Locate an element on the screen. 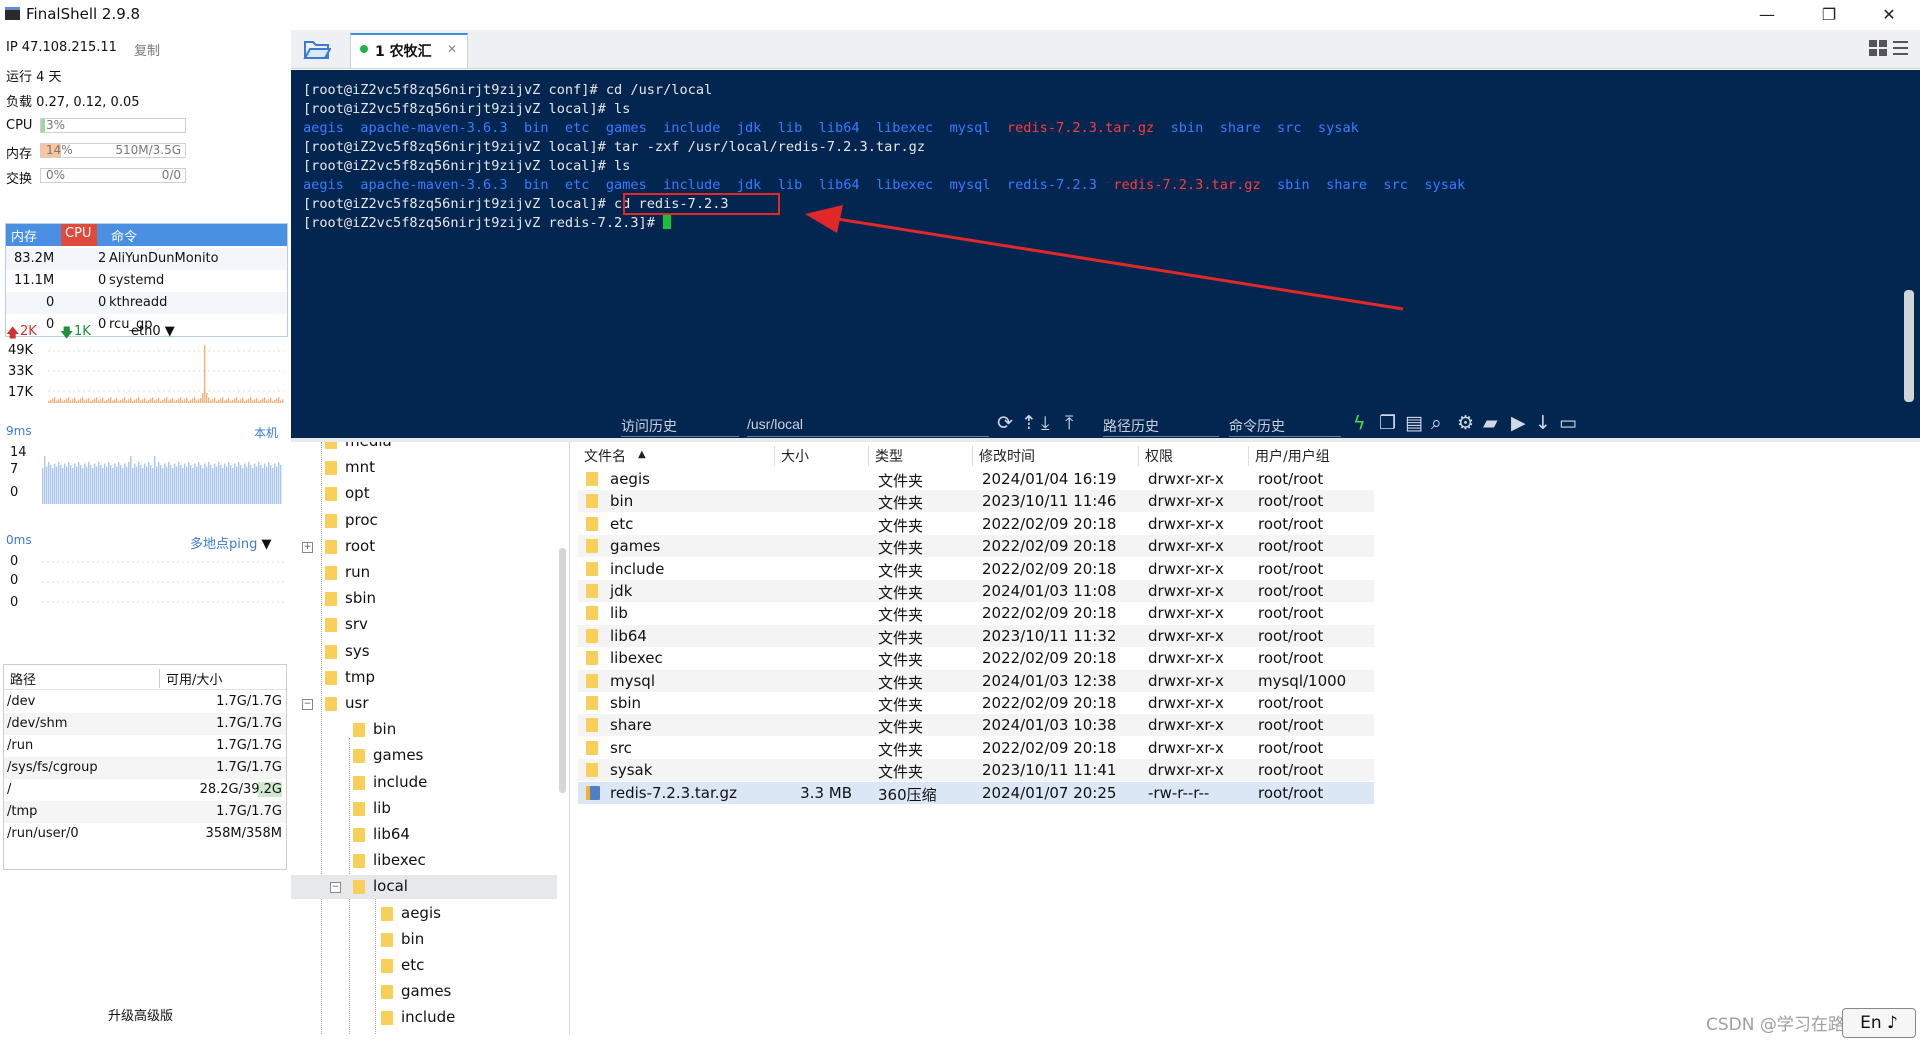 Image resolution: width=1920 pixels, height=1042 pixels. tree-item-tmp: tmp is located at coordinates (424, 678).